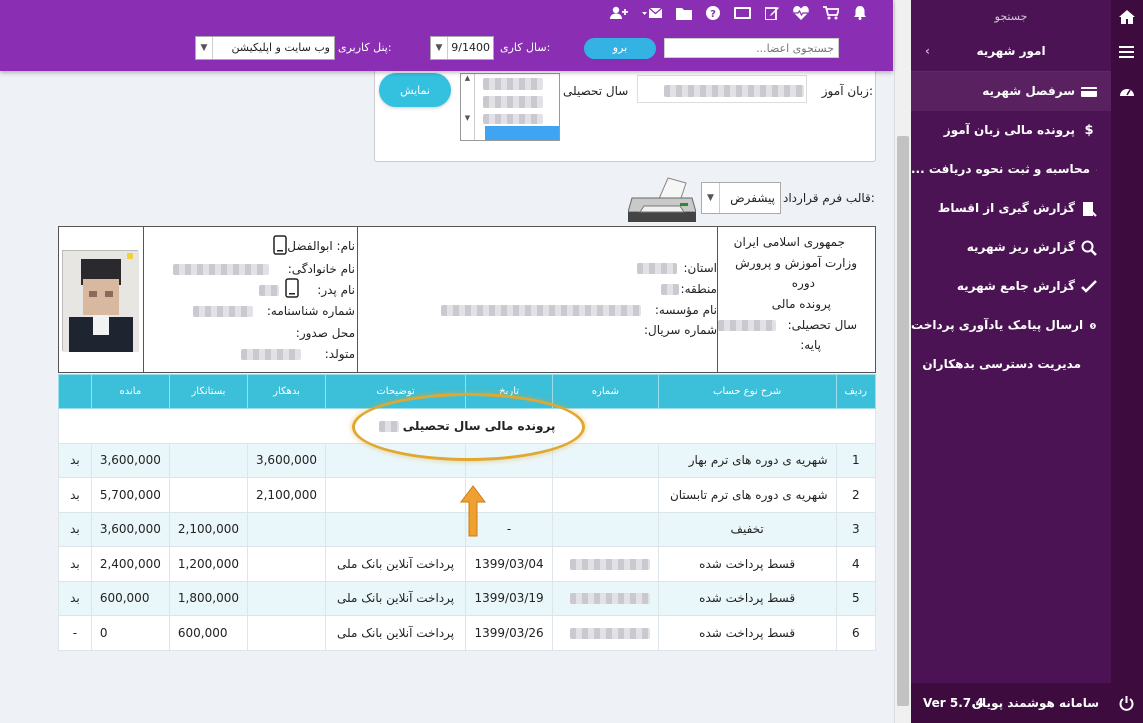 Image resolution: width=1143 pixels, height=723 pixels. What do you see at coordinates (829, 198) in the screenshot?
I see `contract-template-label: قالب فرم قرارداد:` at bounding box center [829, 198].